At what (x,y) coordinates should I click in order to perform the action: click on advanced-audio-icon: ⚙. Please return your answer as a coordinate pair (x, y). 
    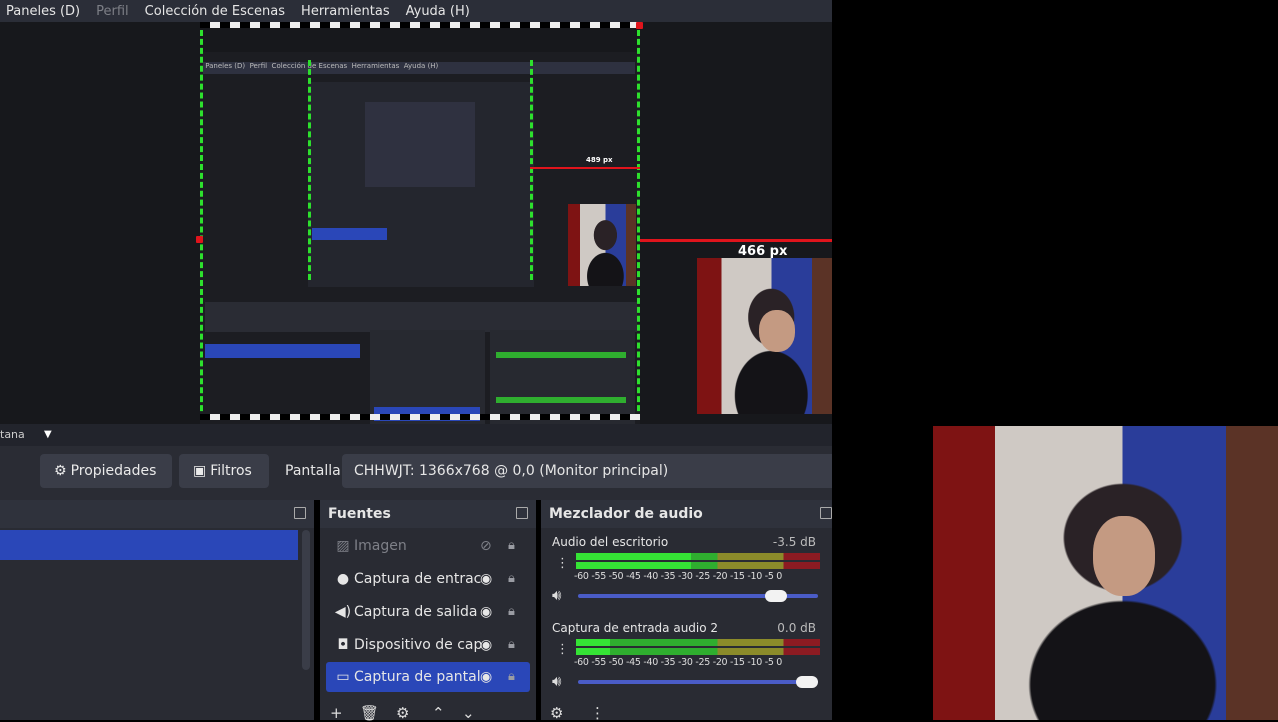
    Looking at the image, I should click on (556, 713).